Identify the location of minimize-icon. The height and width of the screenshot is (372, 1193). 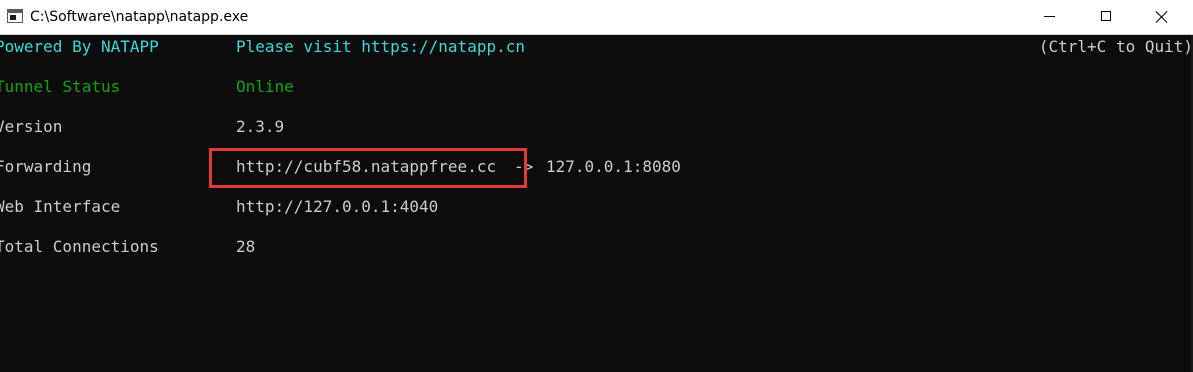
(1049, 16).